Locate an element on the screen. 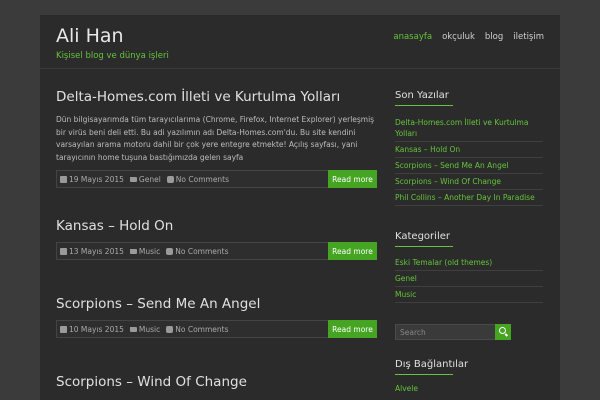 This screenshot has height=400, width=600. post-title: Scorpions – Wind Of Change is located at coordinates (216, 382).